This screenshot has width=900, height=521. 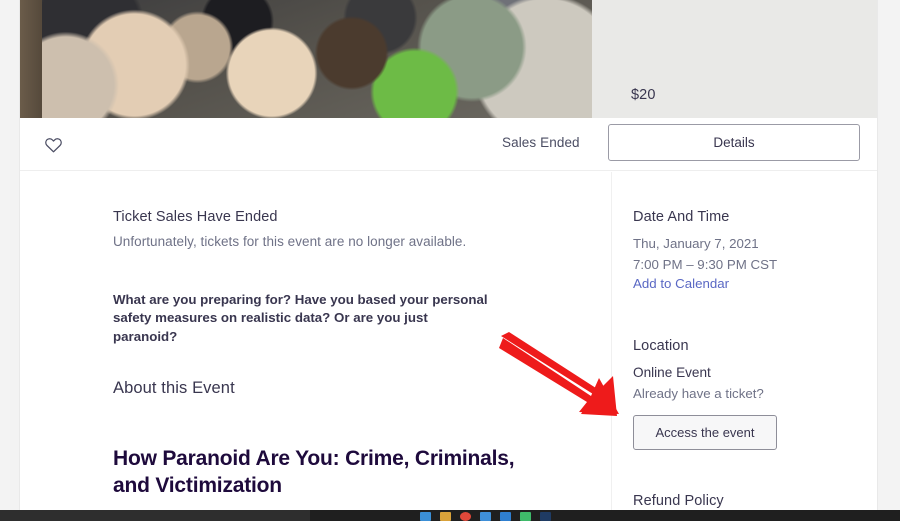 I want to click on ticket-price: $20, so click(x=643, y=95).